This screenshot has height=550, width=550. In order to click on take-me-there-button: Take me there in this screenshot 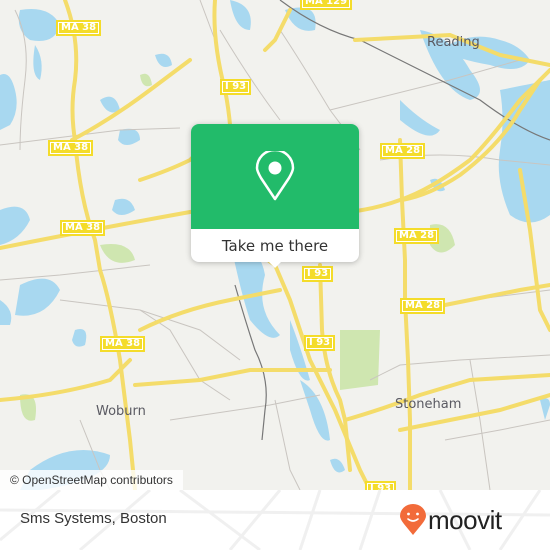, I will do `click(275, 245)`.